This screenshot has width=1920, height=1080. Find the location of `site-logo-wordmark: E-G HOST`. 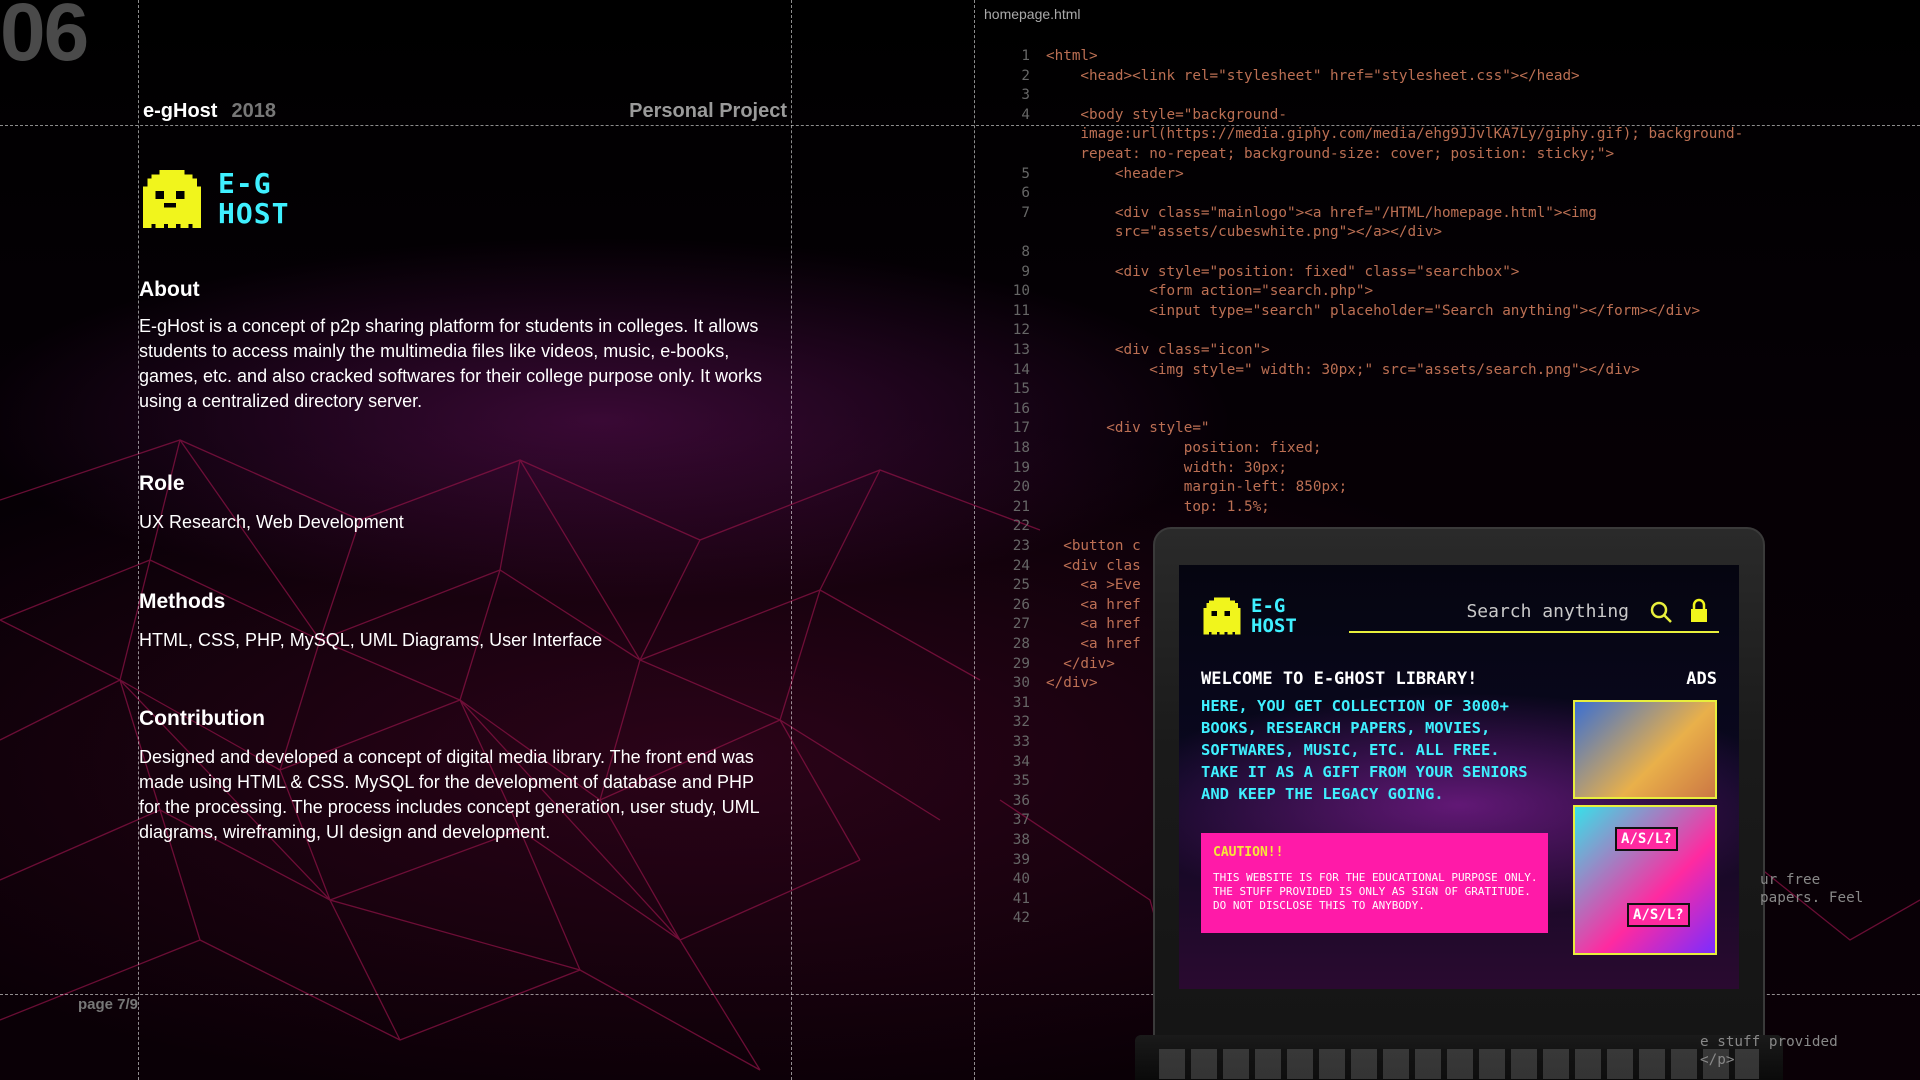

site-logo-wordmark: E-G HOST is located at coordinates (1274, 616).